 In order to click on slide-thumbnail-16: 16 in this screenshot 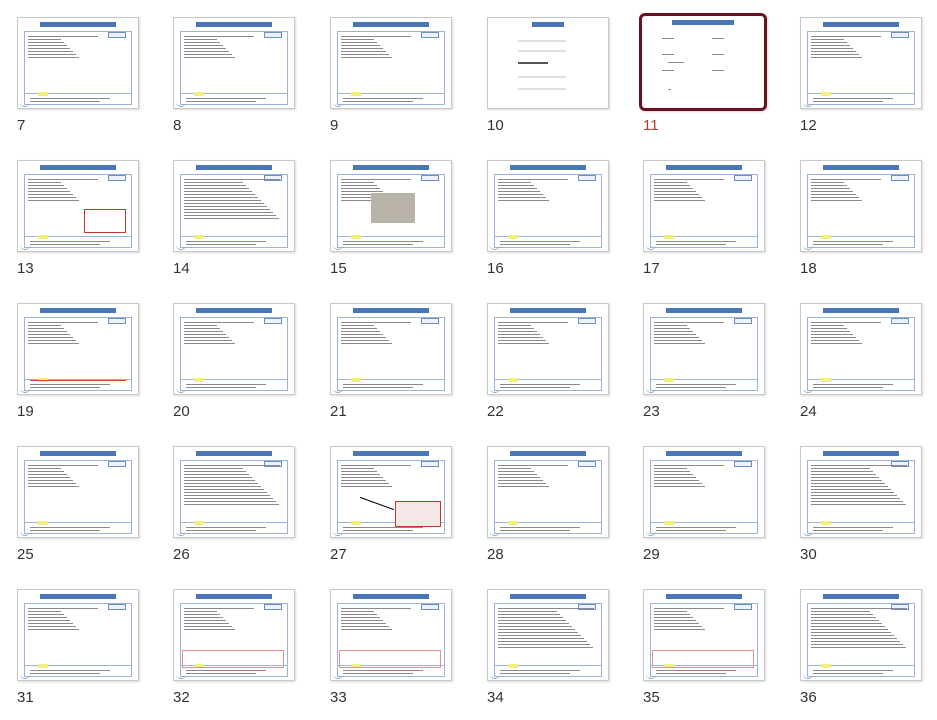, I will do `click(549, 220)`.